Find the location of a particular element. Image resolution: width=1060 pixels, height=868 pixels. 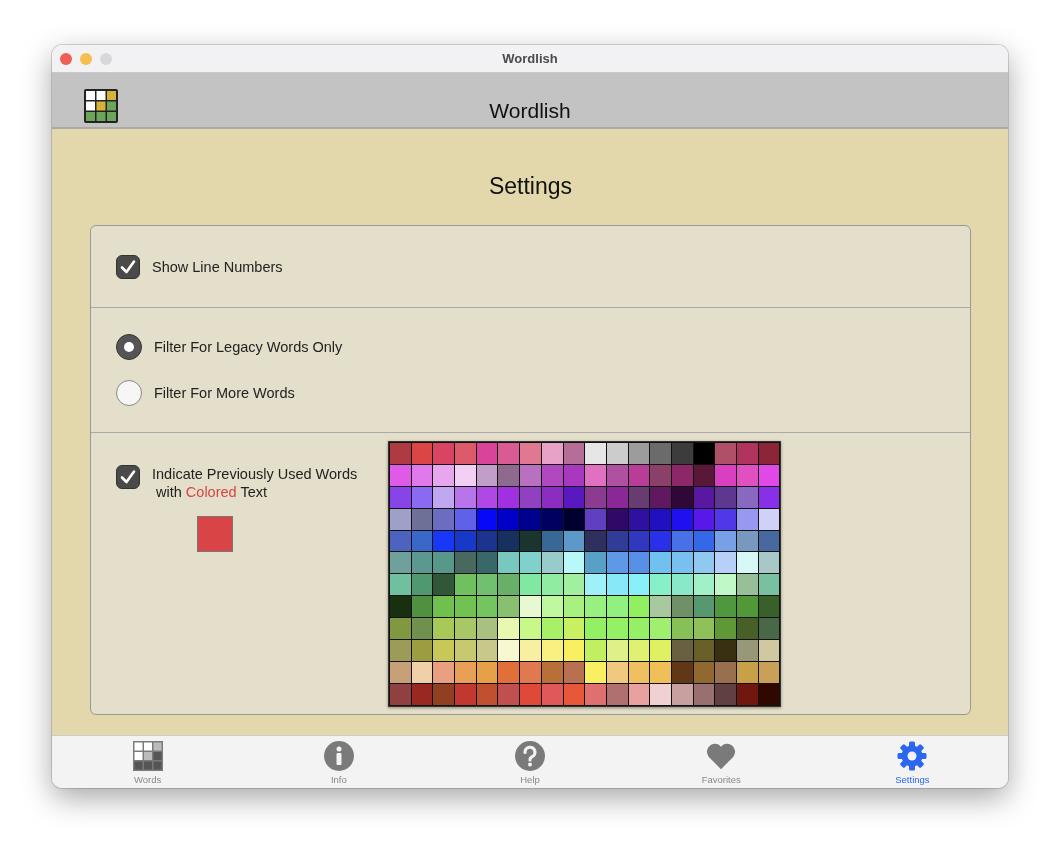

radio-label: Filter For More Words is located at coordinates (224, 393).